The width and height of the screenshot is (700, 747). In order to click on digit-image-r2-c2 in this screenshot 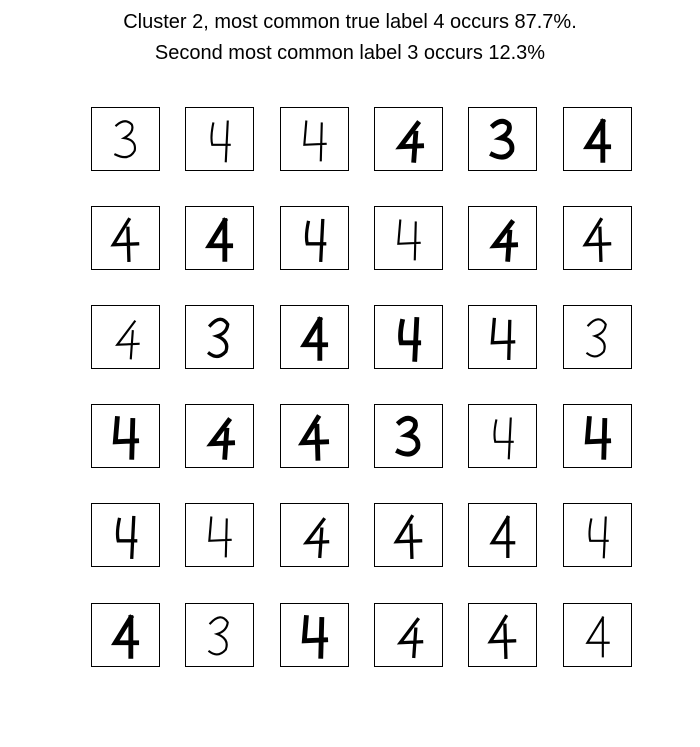, I will do `click(219, 238)`.